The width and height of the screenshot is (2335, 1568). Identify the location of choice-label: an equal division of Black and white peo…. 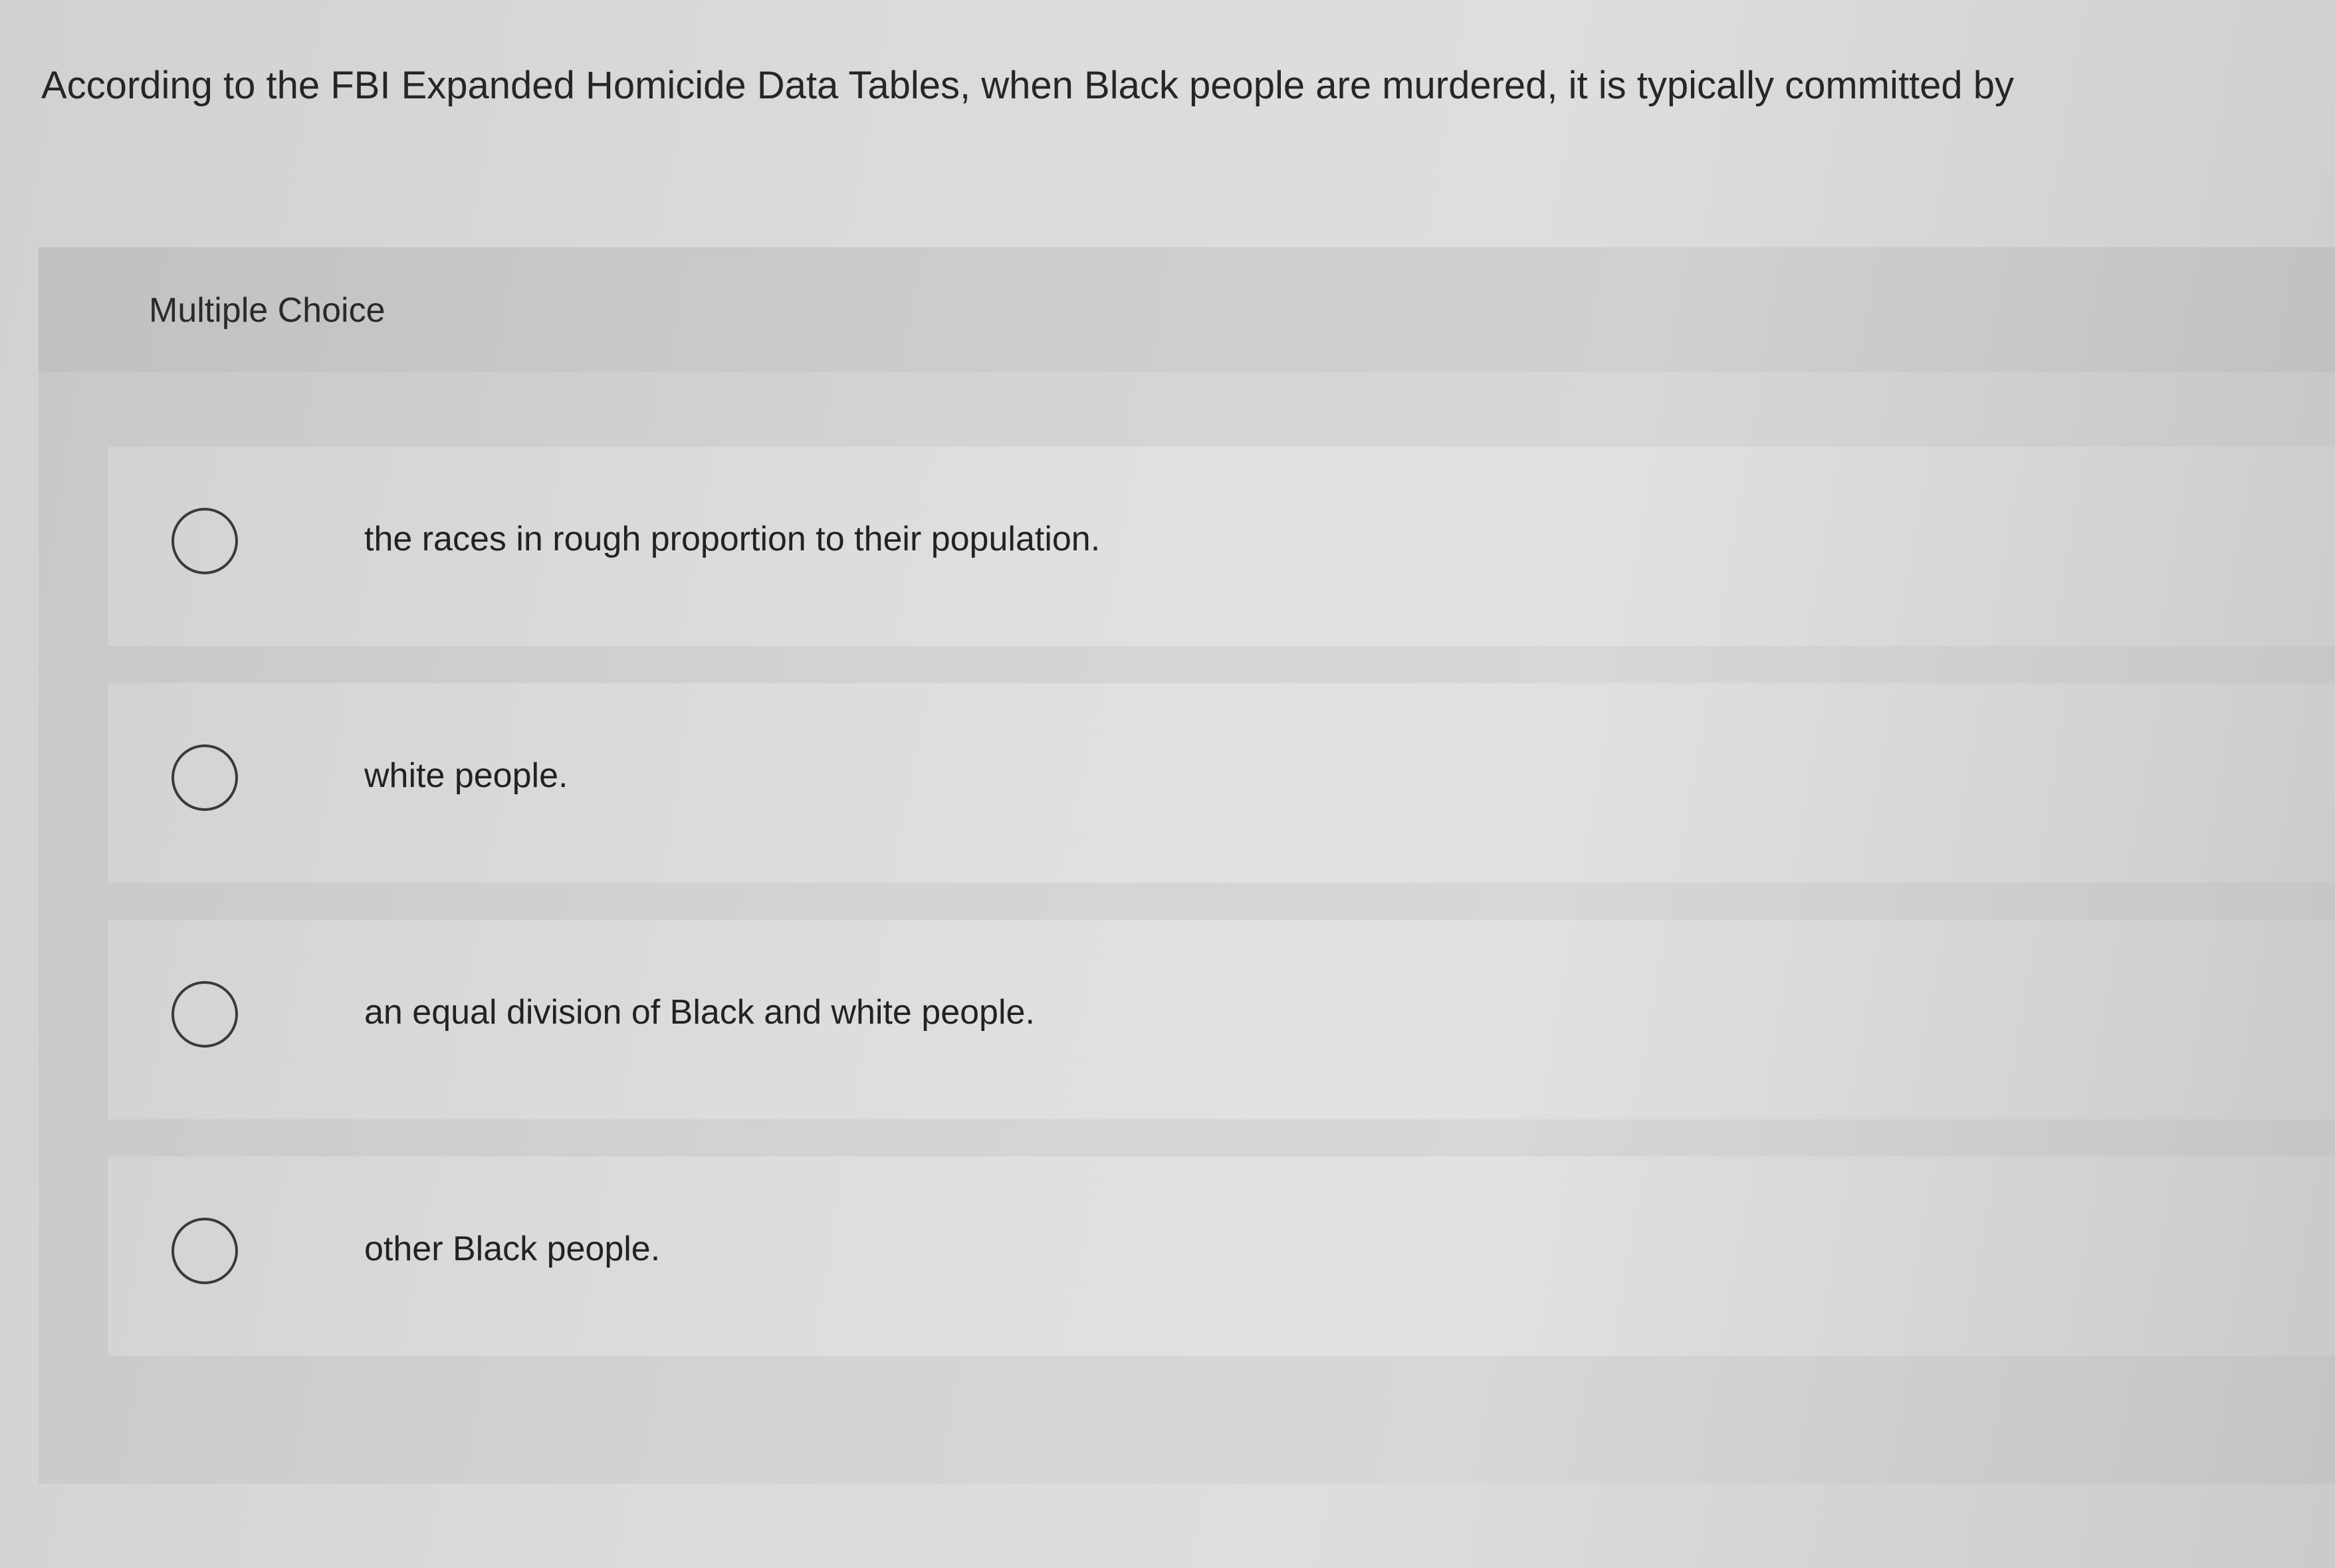
(699, 1013).